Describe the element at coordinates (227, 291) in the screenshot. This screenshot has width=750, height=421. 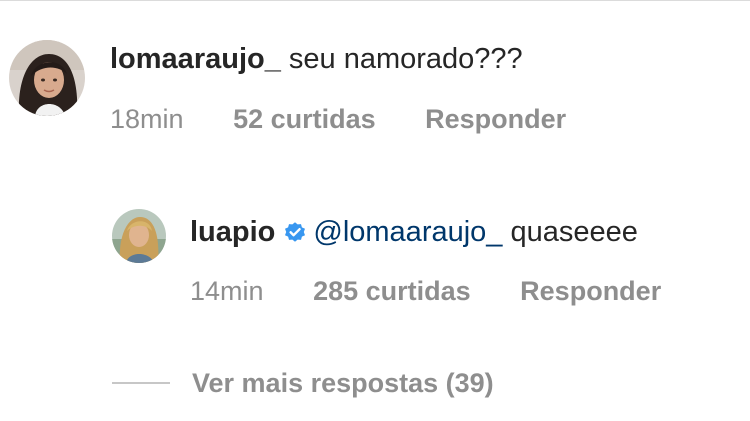
I see `reply-time: 14min` at that location.